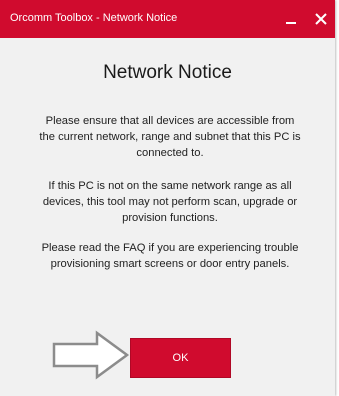 This screenshot has width=339, height=396. Describe the element at coordinates (291, 19) in the screenshot. I see `minimize-button` at that location.